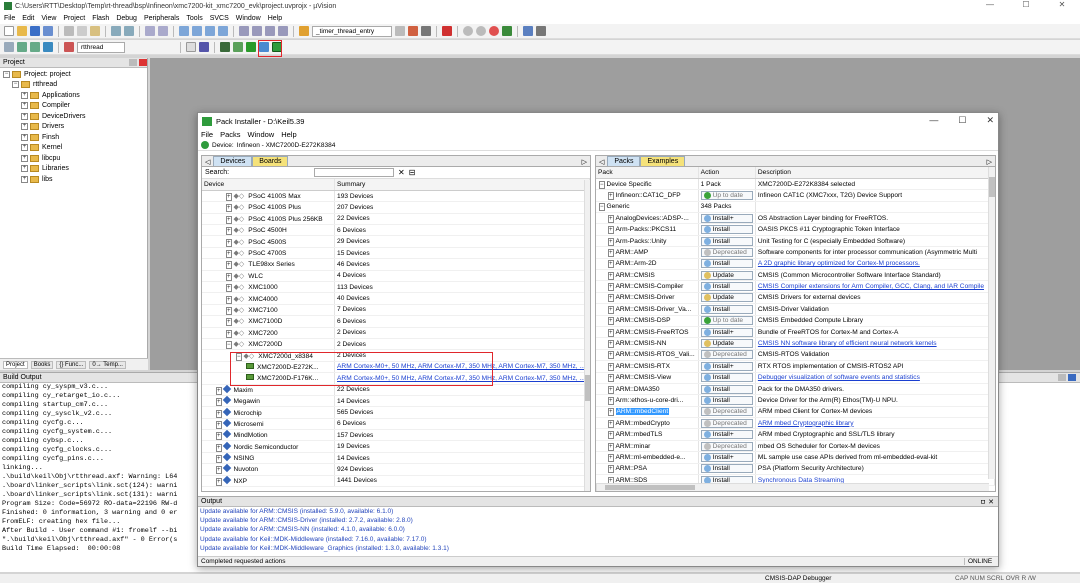 Image resolution: width=1080 pixels, height=583 pixels. Describe the element at coordinates (197, 31) in the screenshot. I see `prev-bookmark-icon` at that location.